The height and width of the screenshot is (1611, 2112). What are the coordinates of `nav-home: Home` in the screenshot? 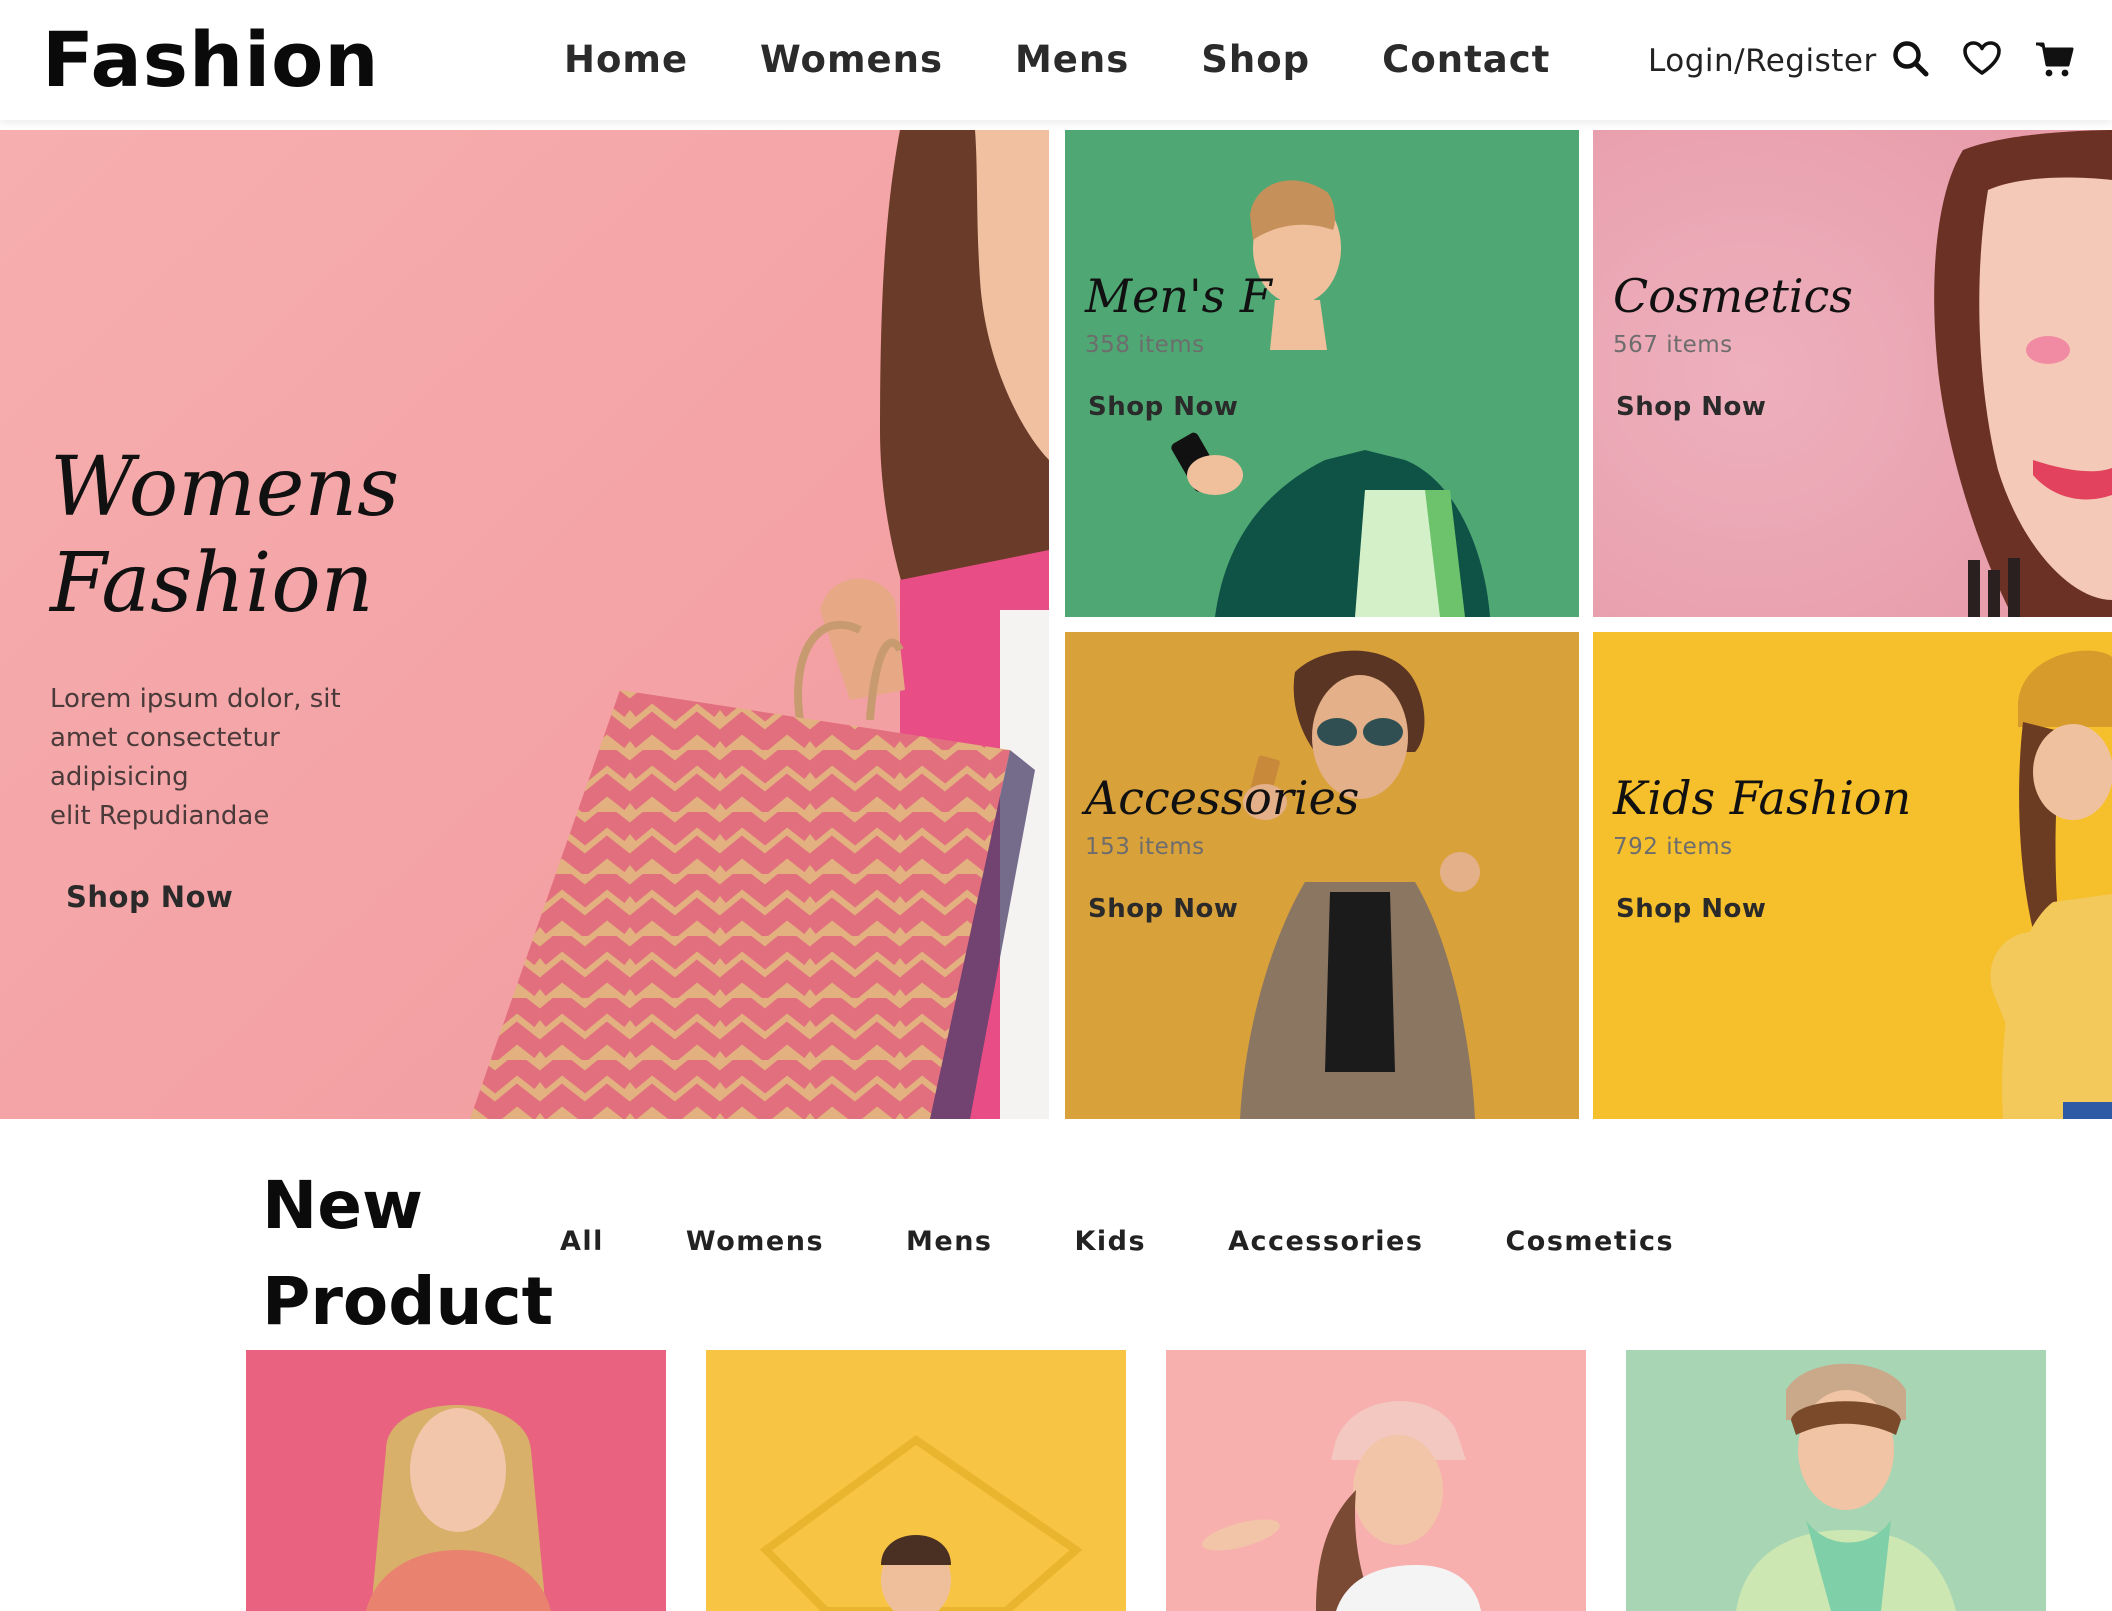 It's located at (626, 60).